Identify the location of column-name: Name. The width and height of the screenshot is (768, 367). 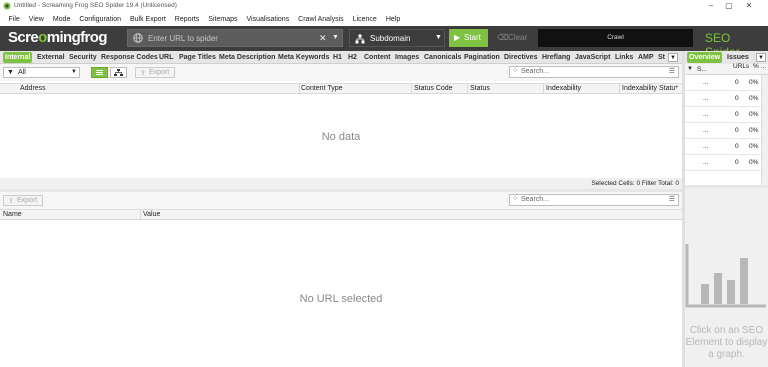
(12, 214).